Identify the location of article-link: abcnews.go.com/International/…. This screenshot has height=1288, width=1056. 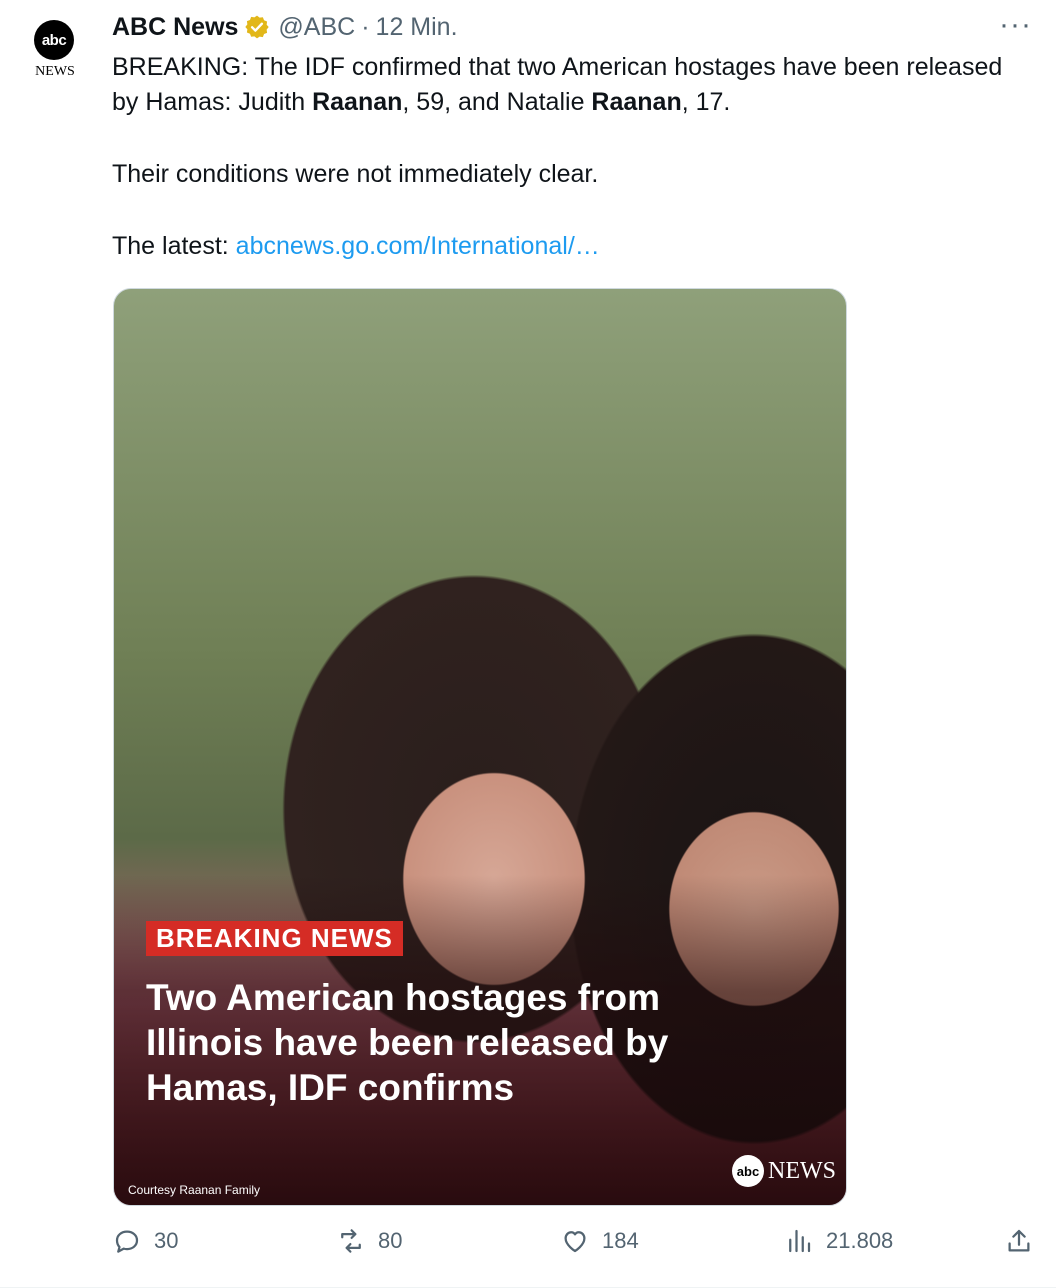
(418, 246).